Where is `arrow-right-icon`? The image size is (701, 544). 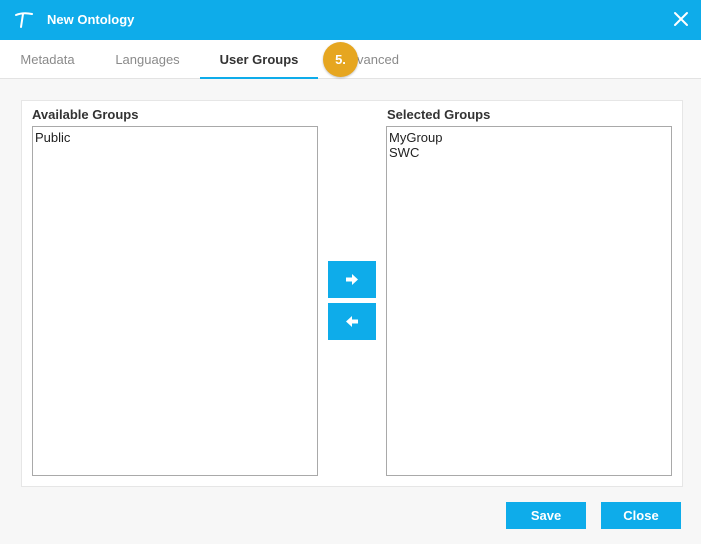 arrow-right-icon is located at coordinates (352, 279).